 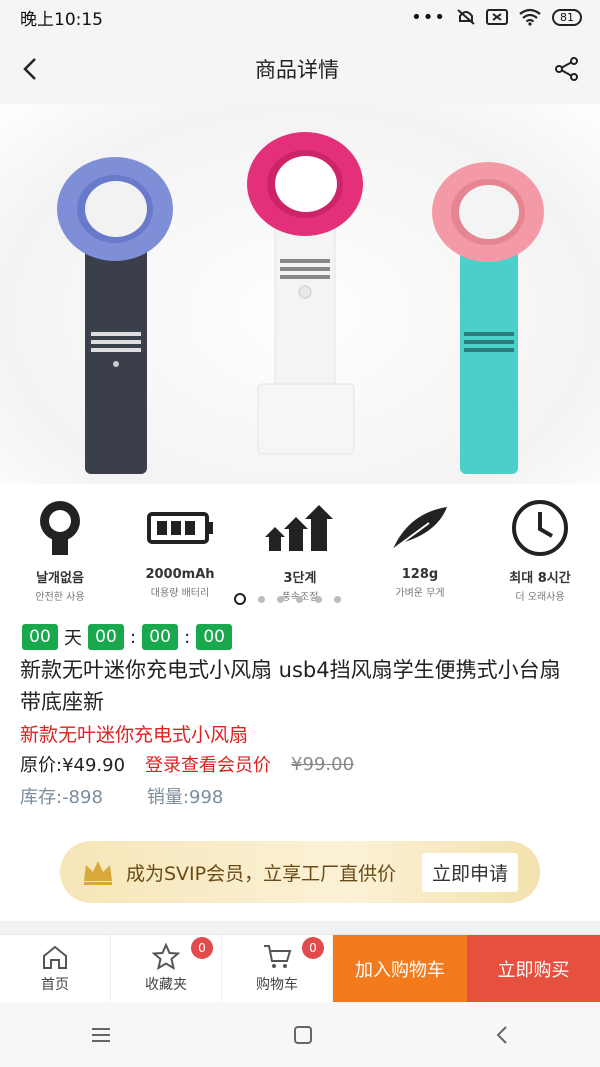 I want to click on clock-icon, so click(x=540, y=528).